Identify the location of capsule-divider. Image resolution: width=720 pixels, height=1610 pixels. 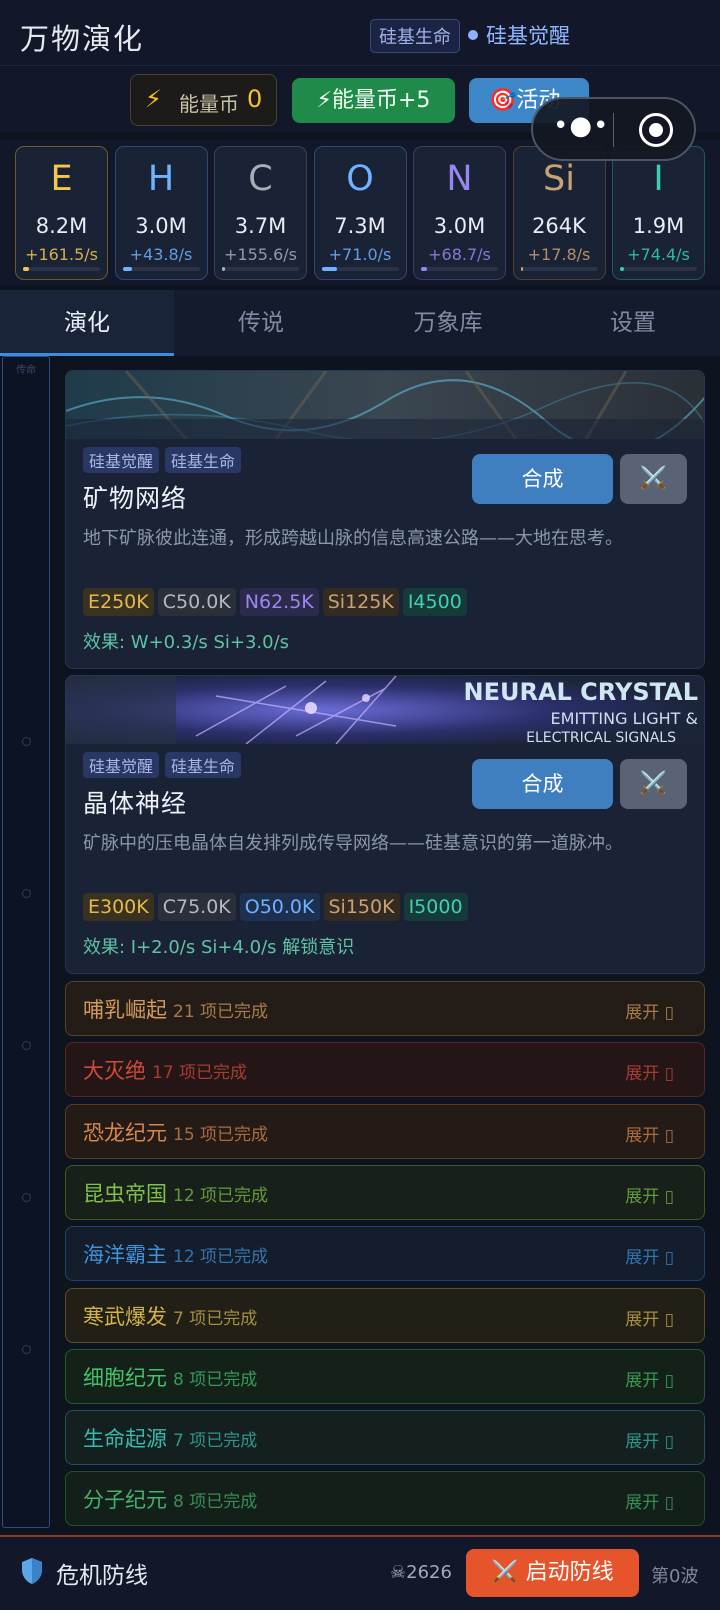
(613, 130).